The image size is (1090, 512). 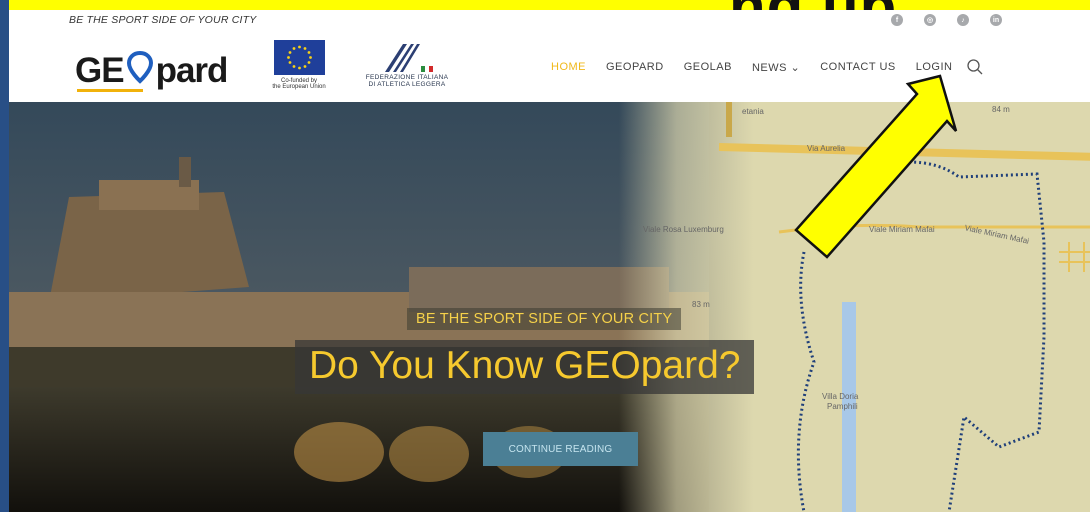 What do you see at coordinates (975, 67) in the screenshot?
I see `search-icon` at bounding box center [975, 67].